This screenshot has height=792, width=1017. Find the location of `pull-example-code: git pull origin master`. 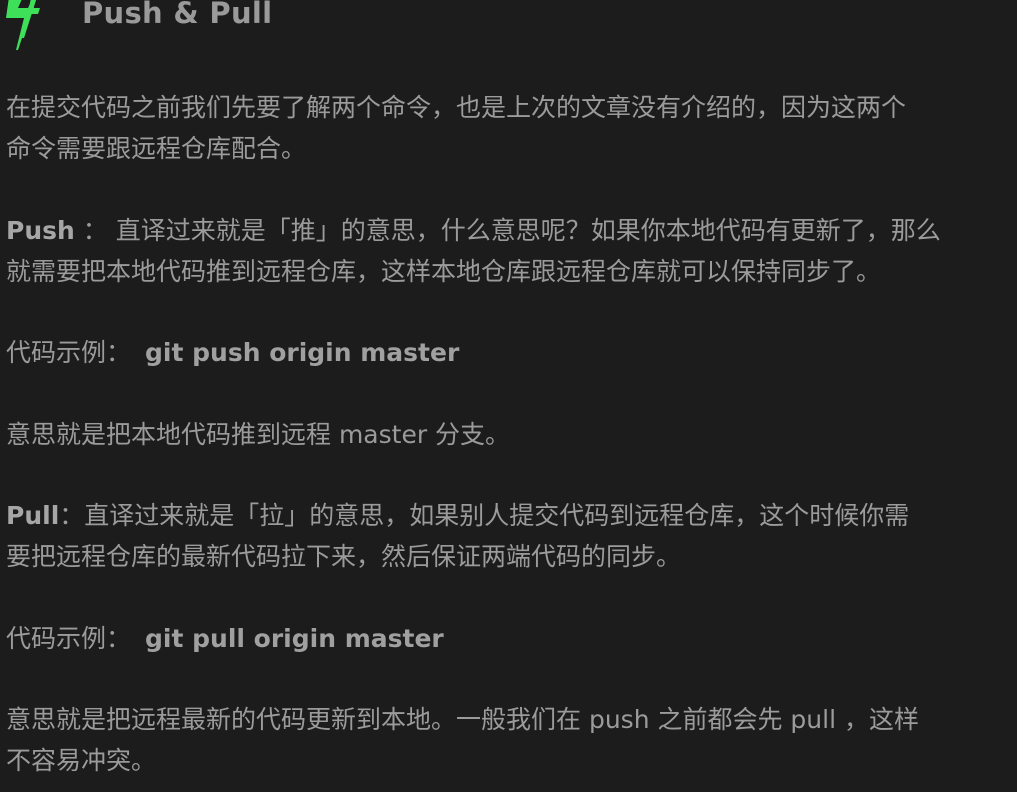

pull-example-code: git pull origin master is located at coordinates (294, 638).